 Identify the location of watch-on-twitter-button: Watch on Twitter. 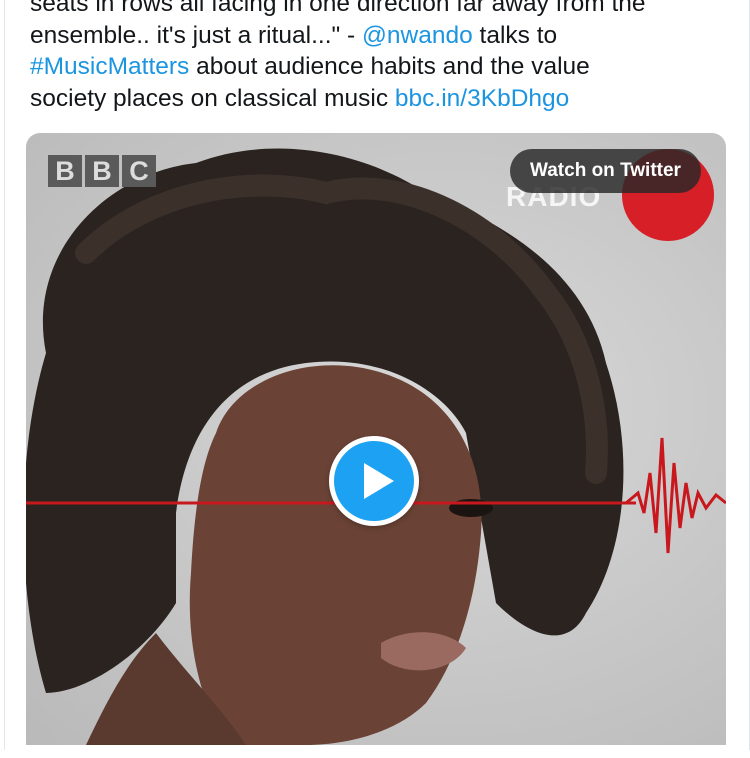
(605, 171).